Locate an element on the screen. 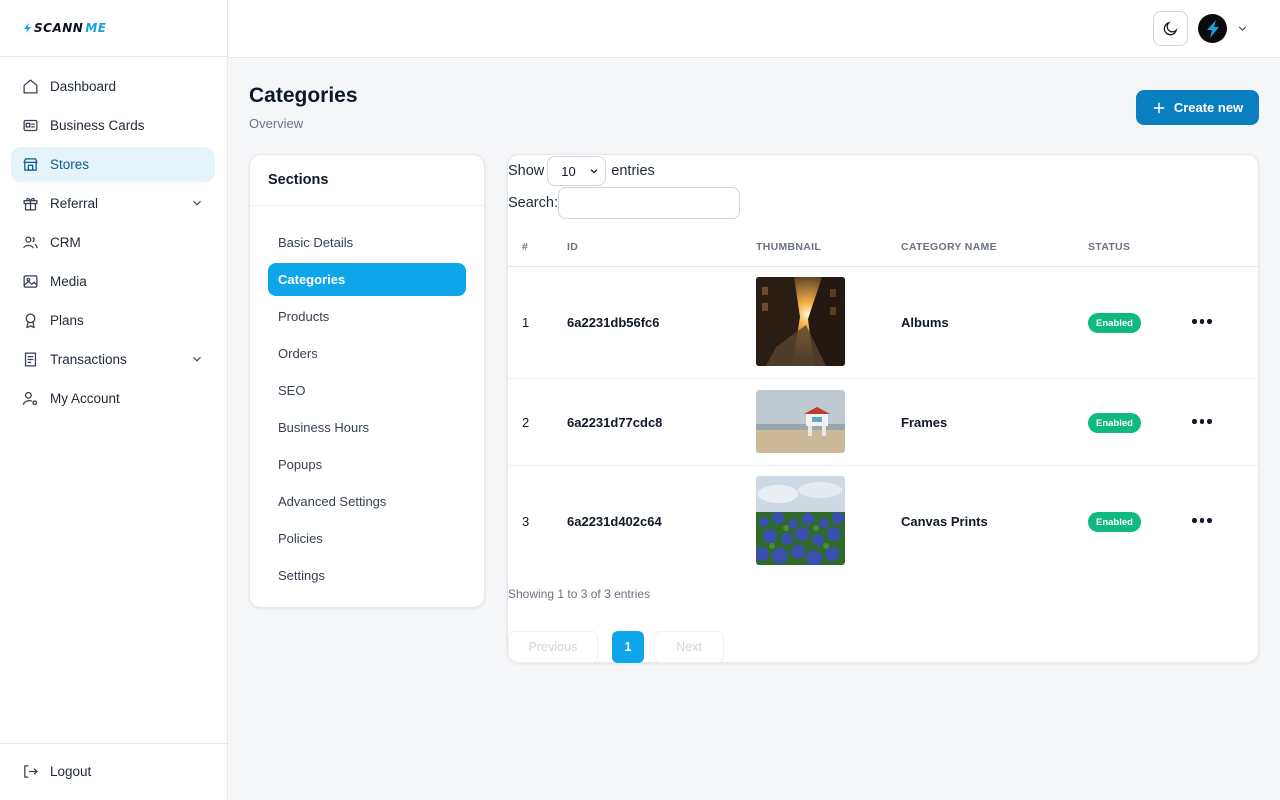 The width and height of the screenshot is (1280, 800). sidebar-item-business-cards: Business Cards is located at coordinates (113, 125).